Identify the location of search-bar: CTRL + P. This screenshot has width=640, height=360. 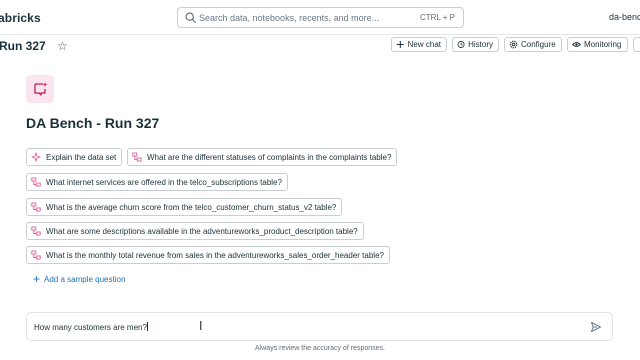
(320, 17).